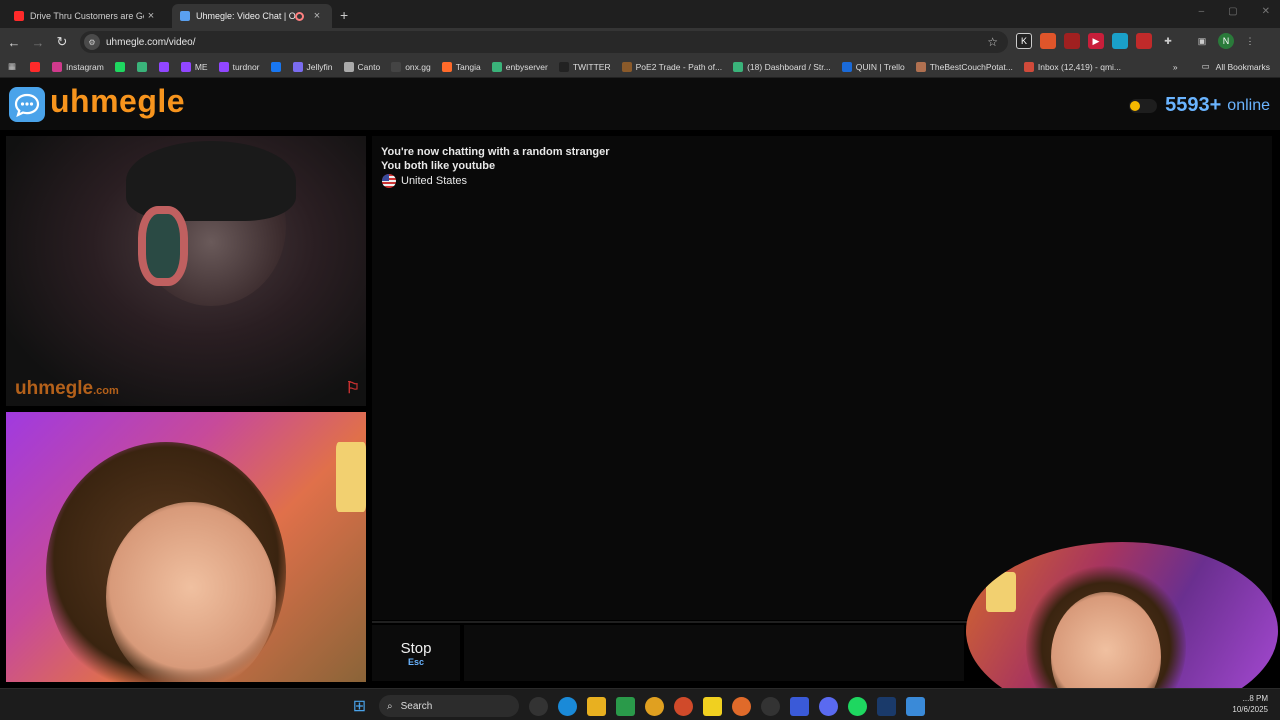 The height and width of the screenshot is (720, 1280). What do you see at coordinates (85, 66) in the screenshot?
I see `bookmark-label: Instagram` at bounding box center [85, 66].